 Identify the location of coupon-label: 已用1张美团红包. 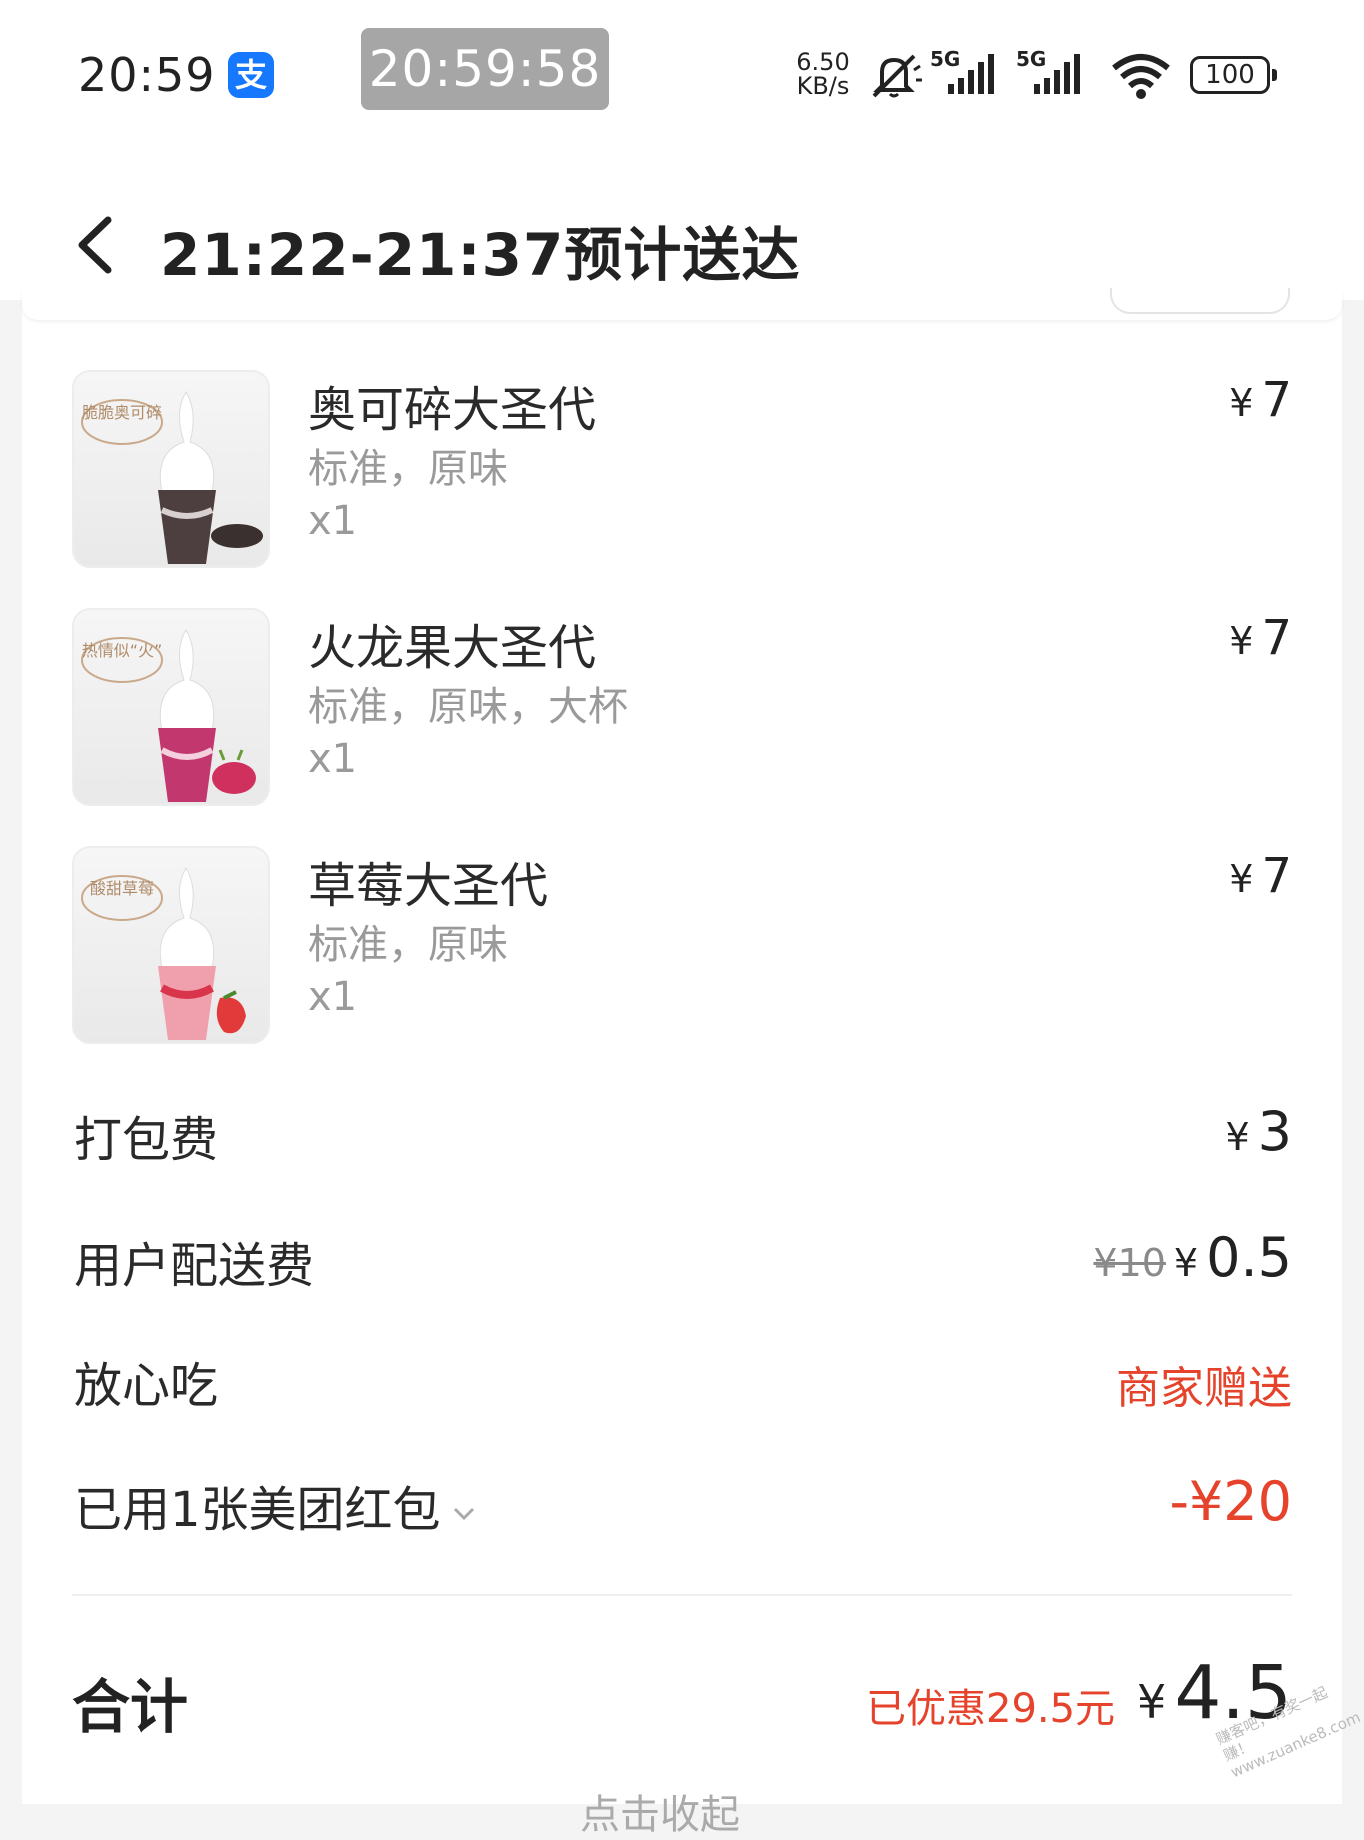
(257, 1510).